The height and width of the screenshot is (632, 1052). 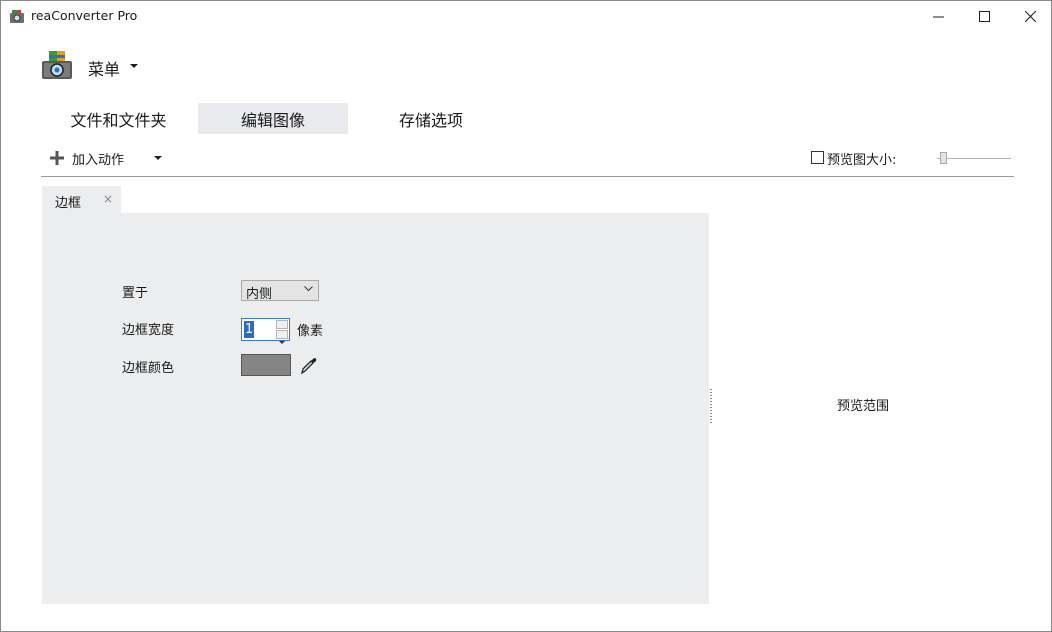 What do you see at coordinates (309, 365) in the screenshot?
I see `eyedropper-icon` at bounding box center [309, 365].